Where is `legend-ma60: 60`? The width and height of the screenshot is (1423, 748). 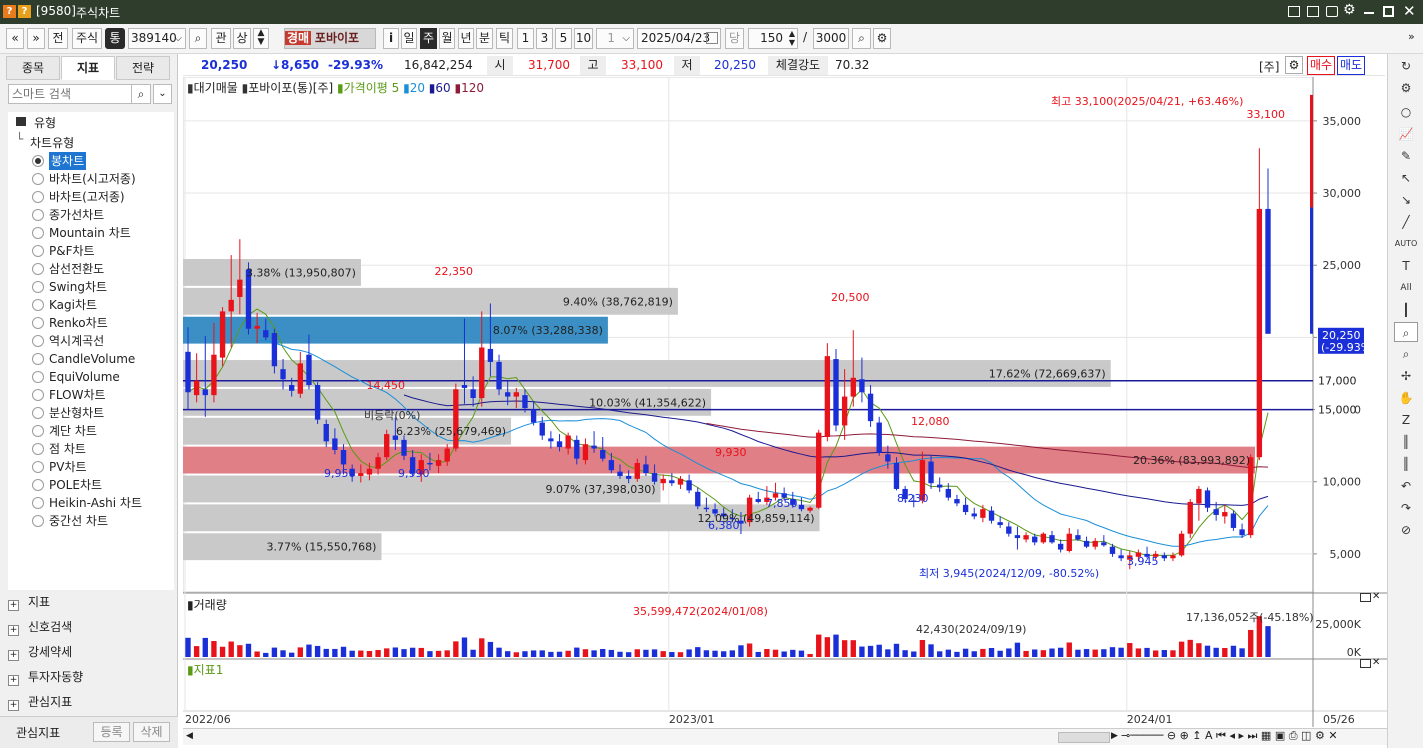
legend-ma60: 60 is located at coordinates (442, 88).